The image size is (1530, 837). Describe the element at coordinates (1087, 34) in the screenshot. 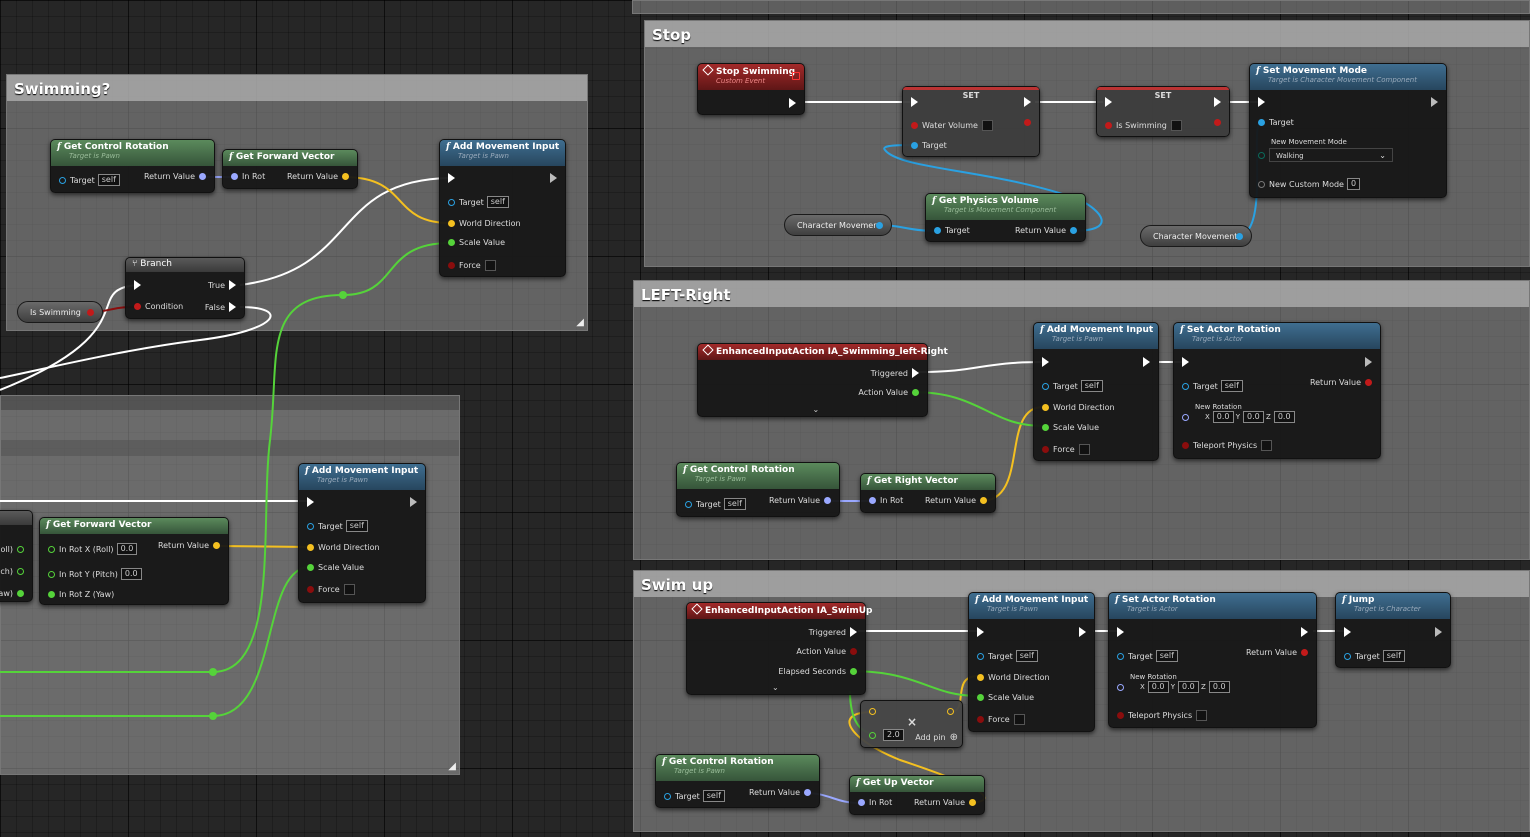

I see `comment-title: Stop` at that location.